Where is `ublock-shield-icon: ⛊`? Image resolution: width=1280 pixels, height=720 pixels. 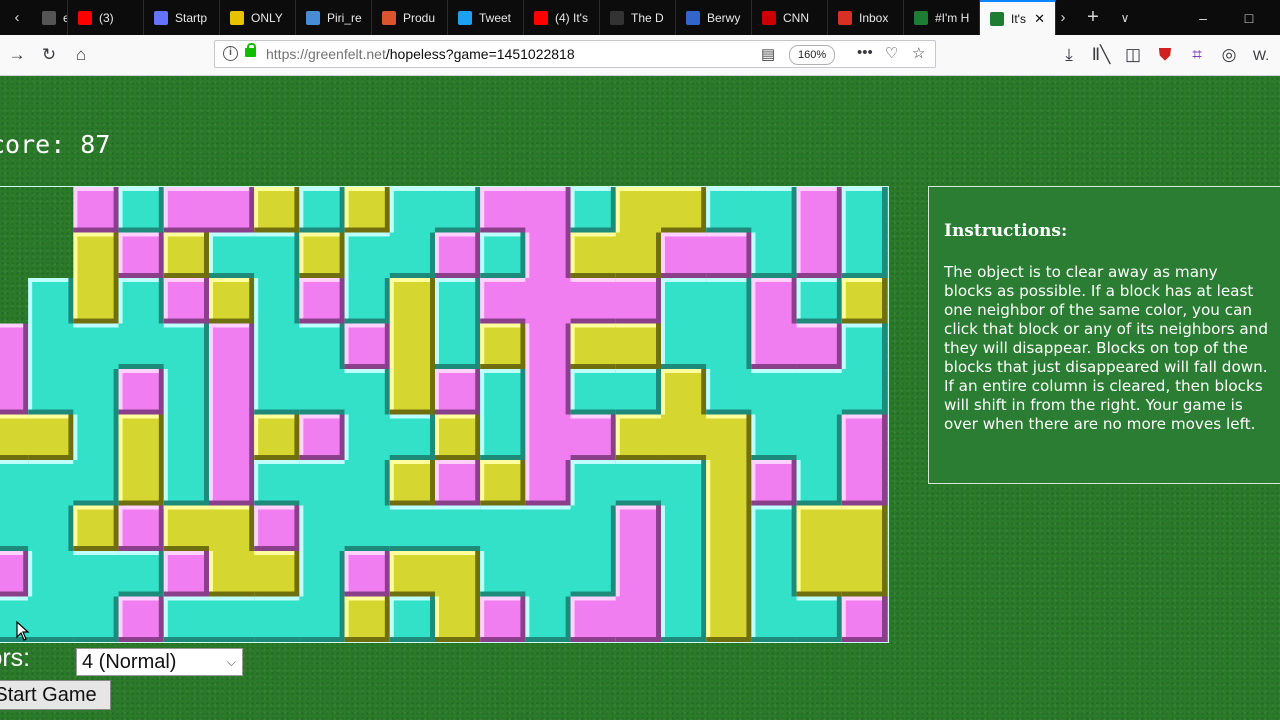 ublock-shield-icon: ⛊ is located at coordinates (1165, 55).